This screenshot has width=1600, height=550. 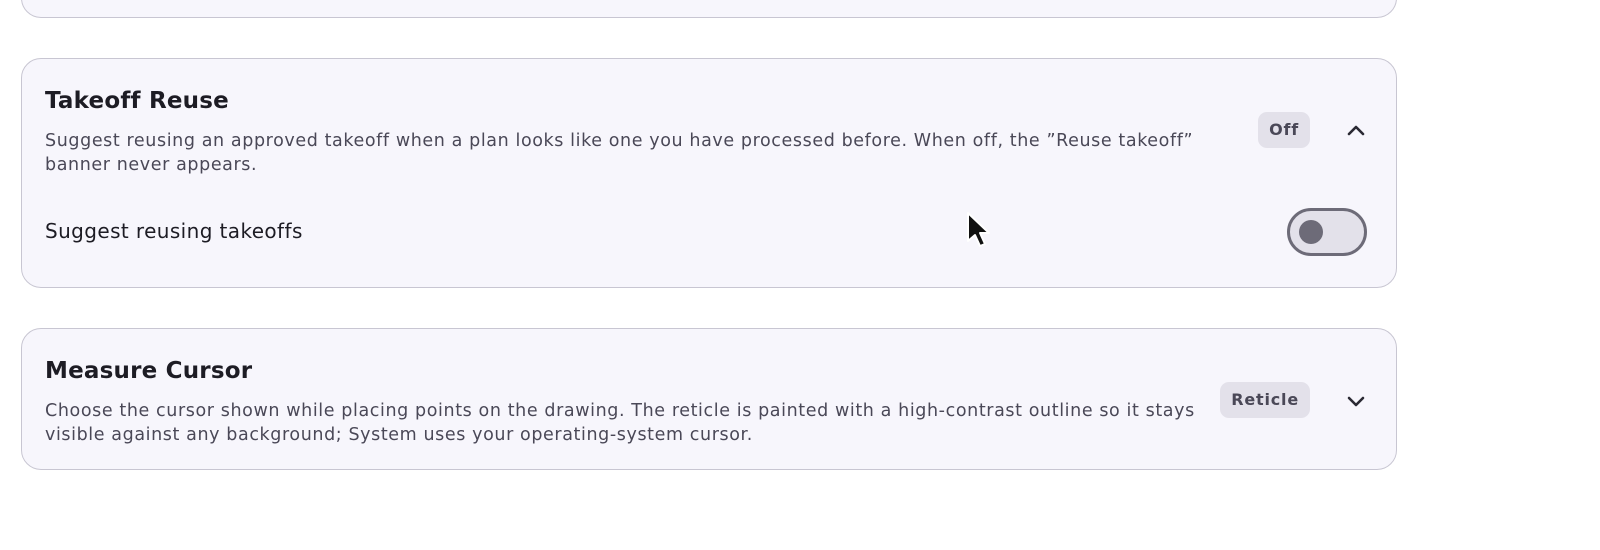 I want to click on toggle-knob, so click(x=1311, y=232).